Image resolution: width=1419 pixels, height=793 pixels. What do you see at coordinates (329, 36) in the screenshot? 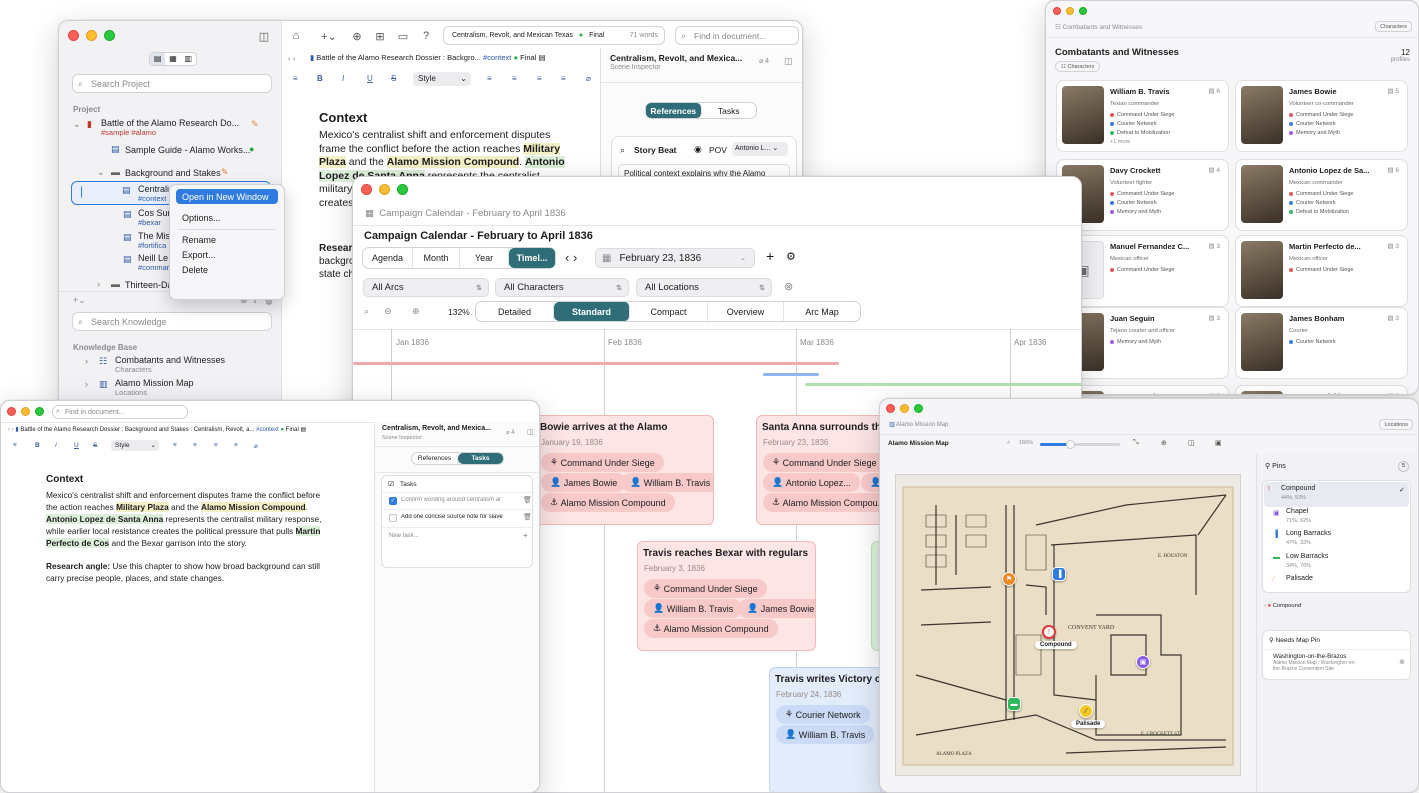
I see `add-menu-icon: +⌄` at bounding box center [329, 36].